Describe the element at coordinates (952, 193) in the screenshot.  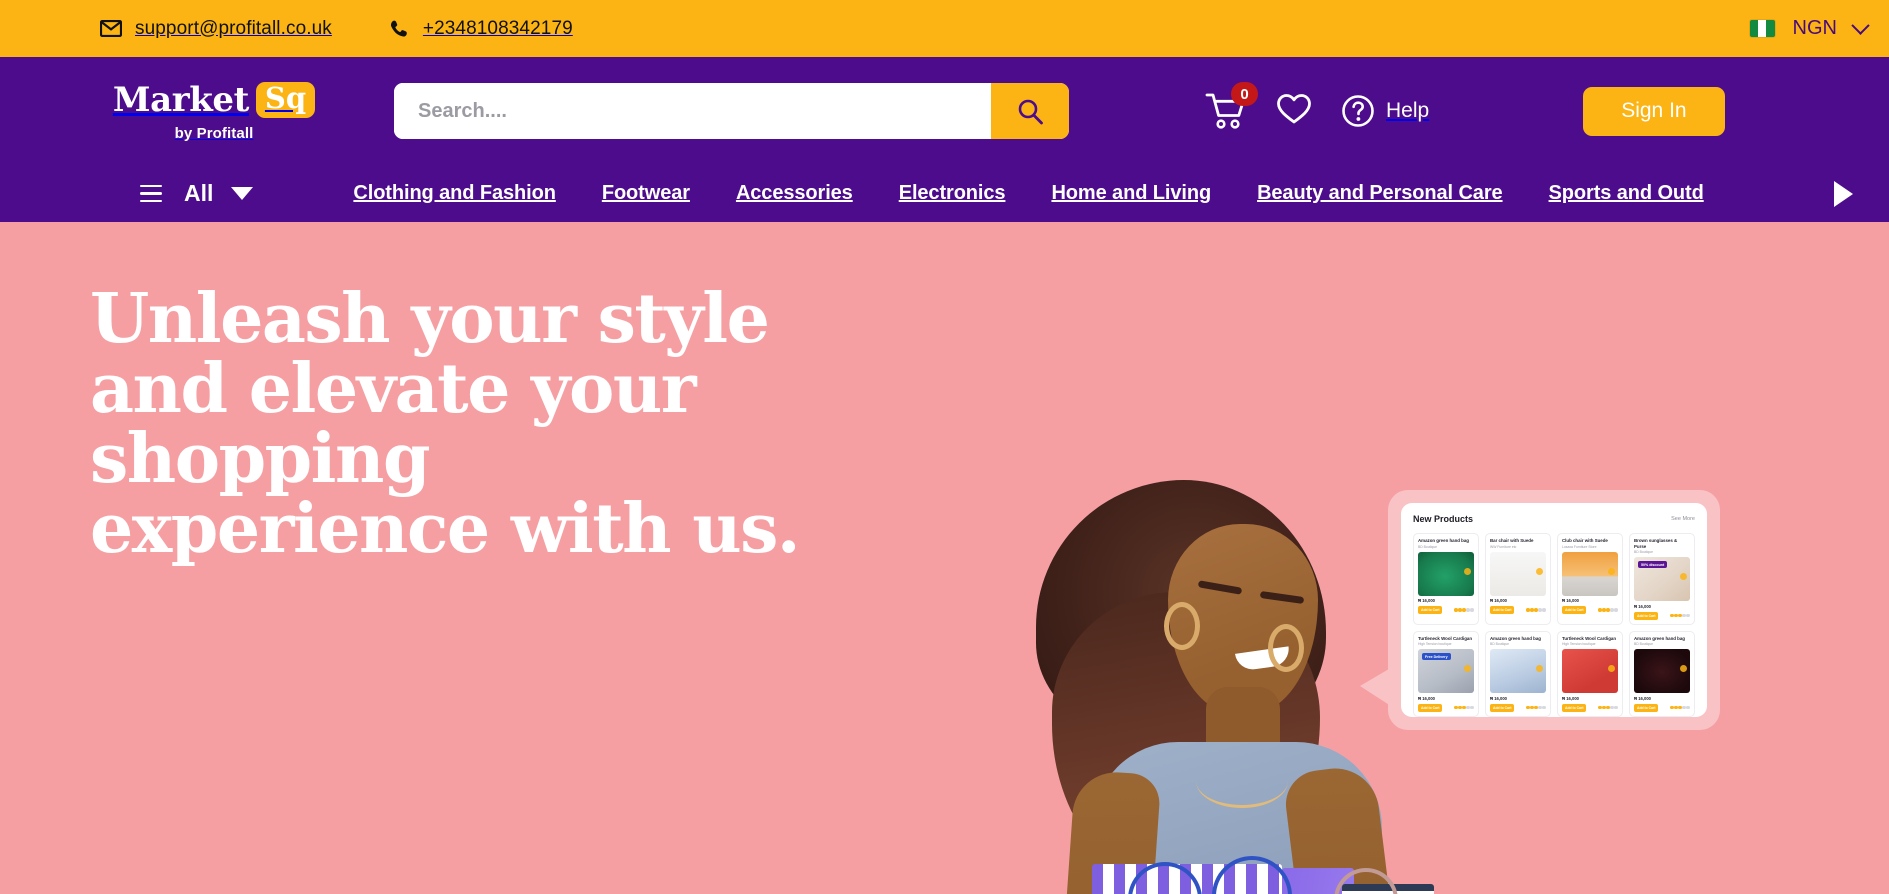
I see `nav-item-electronics: Electronics` at that location.